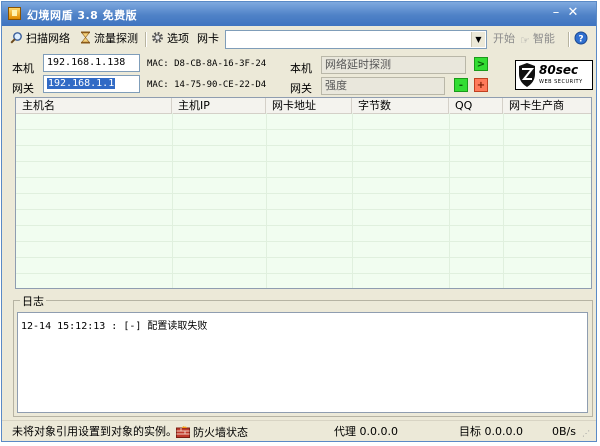 This screenshot has width=600, height=446. I want to click on smart-button: ☞ 智能, so click(537, 39).